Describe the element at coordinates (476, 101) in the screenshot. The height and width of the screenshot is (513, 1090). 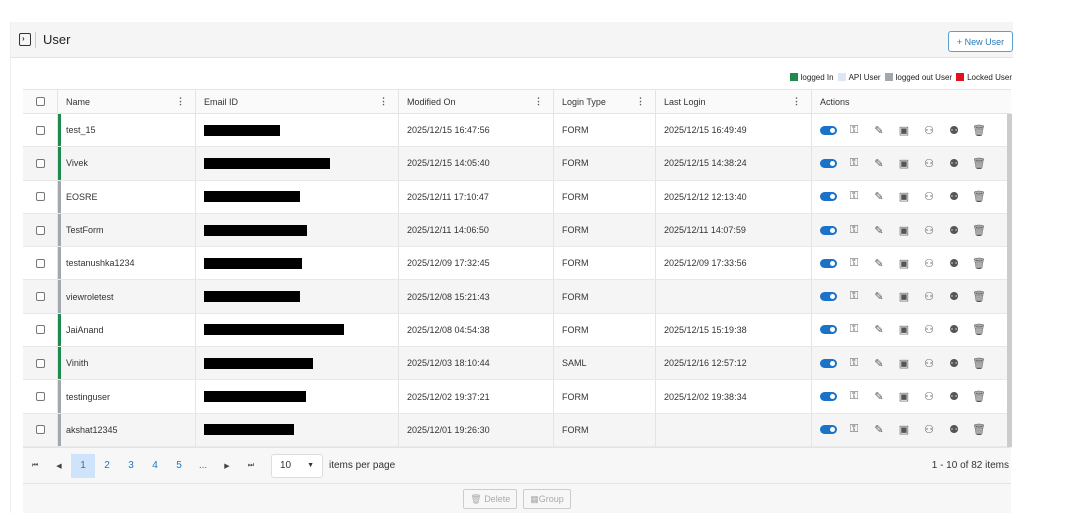
I see `col-modified: Modified On ⋮` at that location.